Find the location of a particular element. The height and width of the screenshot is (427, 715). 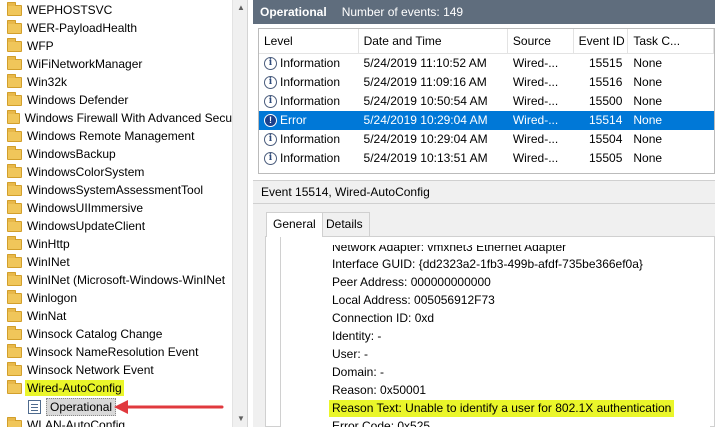

tree-item-winhttp: WinHttp is located at coordinates (116, 244).